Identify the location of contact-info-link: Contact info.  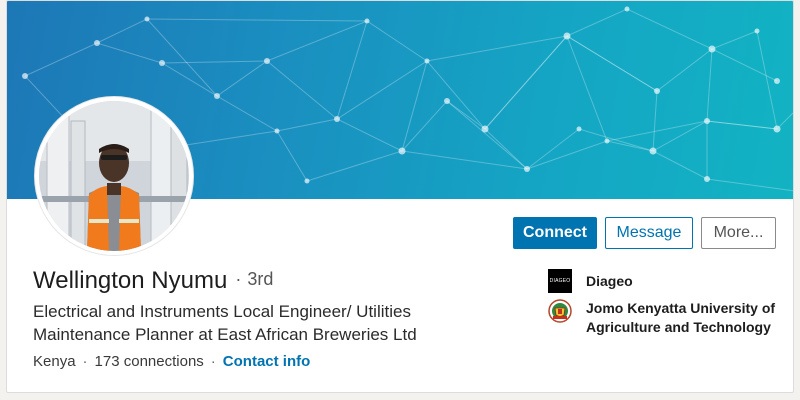
(267, 361).